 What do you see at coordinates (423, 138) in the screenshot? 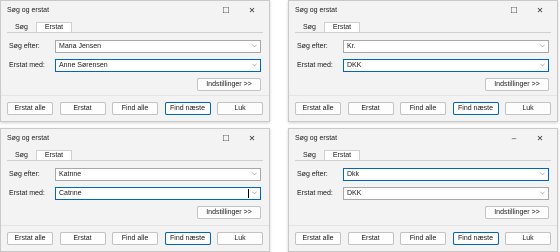
I see `title-bar: Søg og erstat – ✕` at bounding box center [423, 138].